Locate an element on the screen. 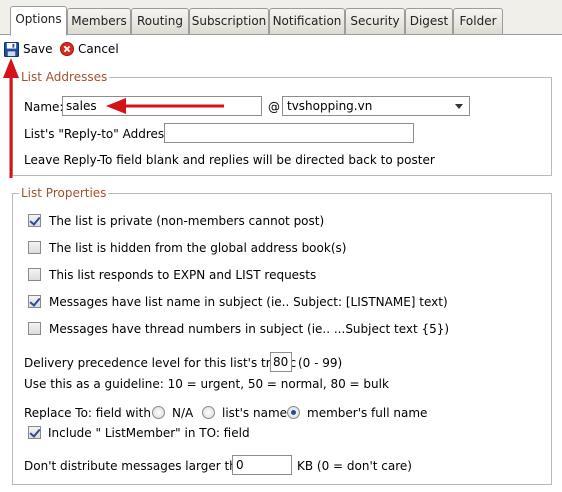 The image size is (562, 492). name-label: Name: is located at coordinates (44, 107).